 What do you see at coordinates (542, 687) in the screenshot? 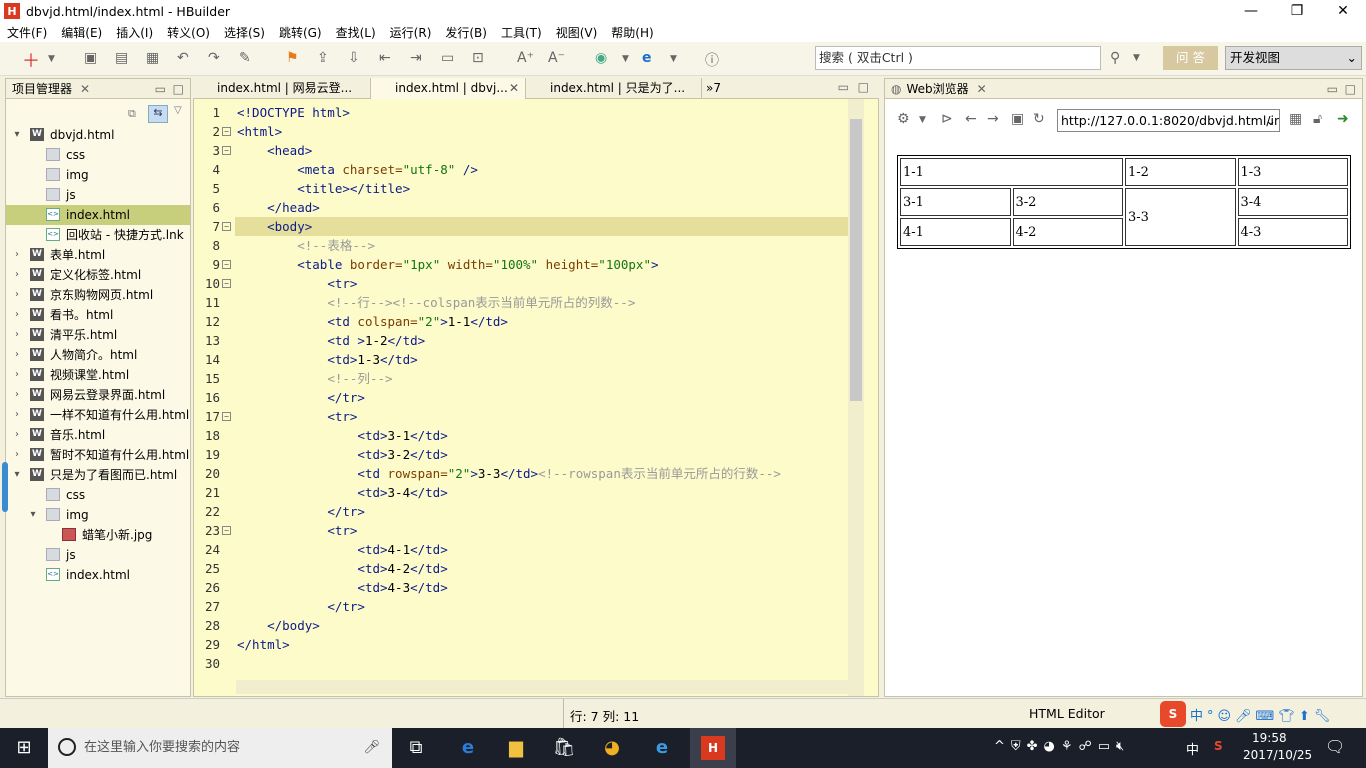
I see `horizontal-scrollbar` at bounding box center [542, 687].